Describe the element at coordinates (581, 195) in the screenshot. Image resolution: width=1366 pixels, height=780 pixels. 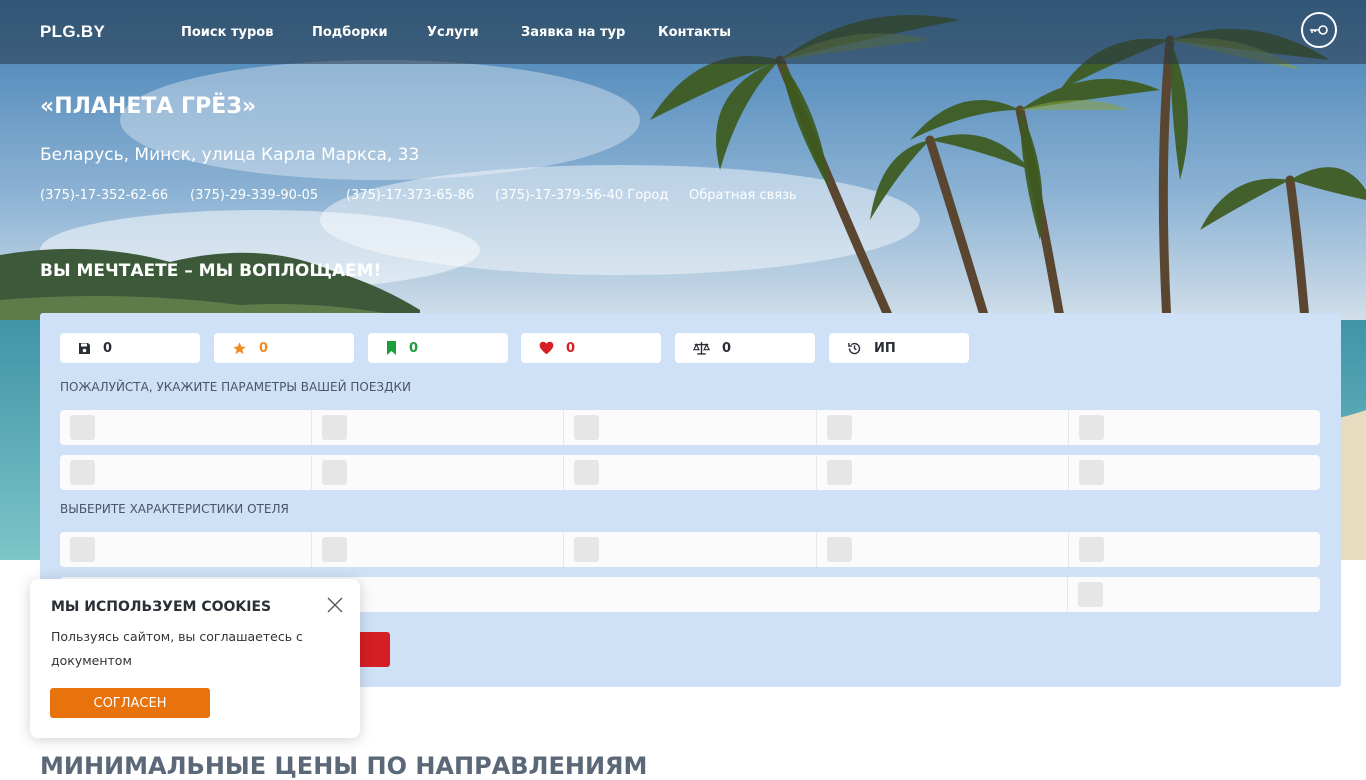
I see `phone-link: (375)-17-379-56-40 Город` at that location.